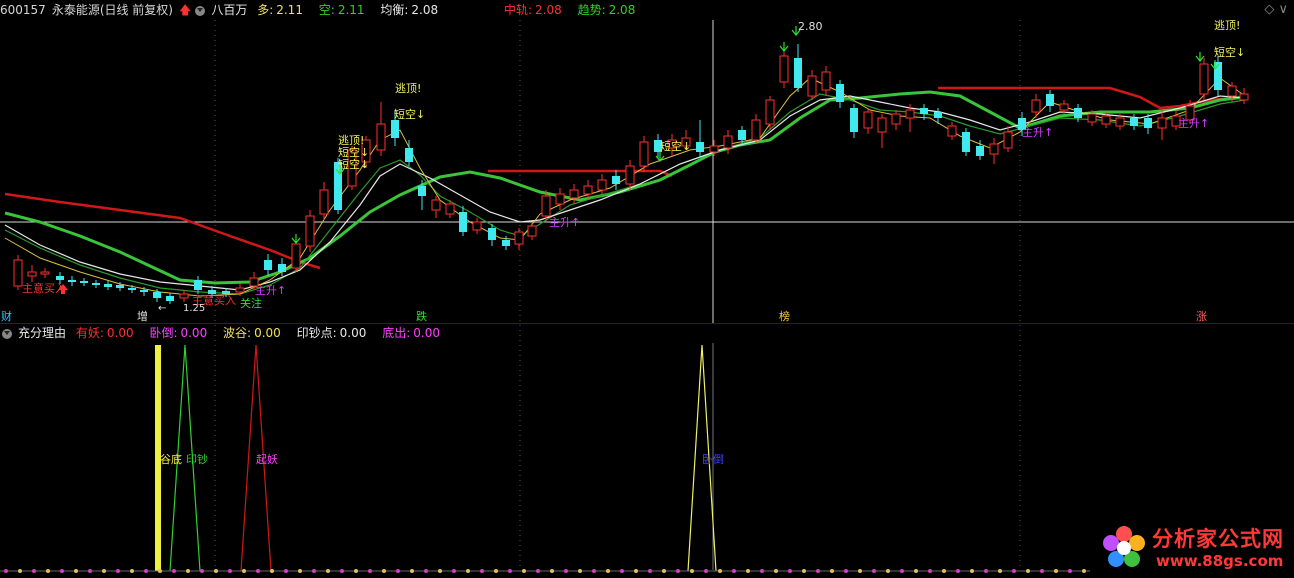 The image size is (1294, 578). Describe the element at coordinates (784, 316) in the screenshot. I see `marker-bang: 榜` at that location.